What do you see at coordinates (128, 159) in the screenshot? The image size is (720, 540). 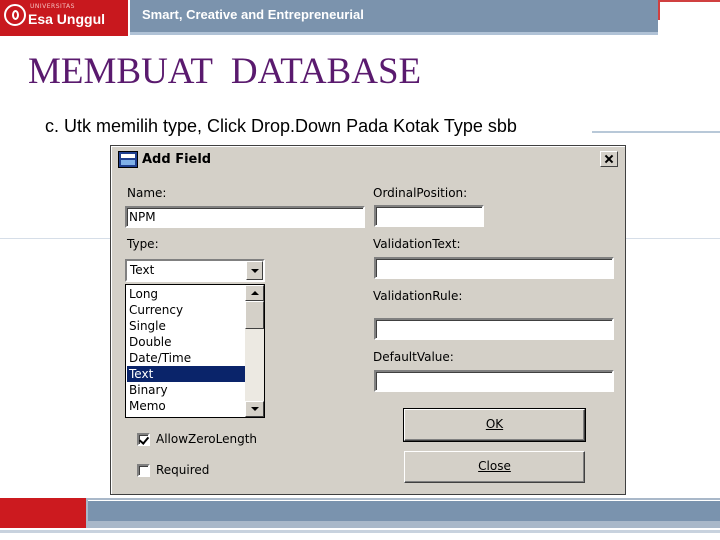 I see `app-icon` at bounding box center [128, 159].